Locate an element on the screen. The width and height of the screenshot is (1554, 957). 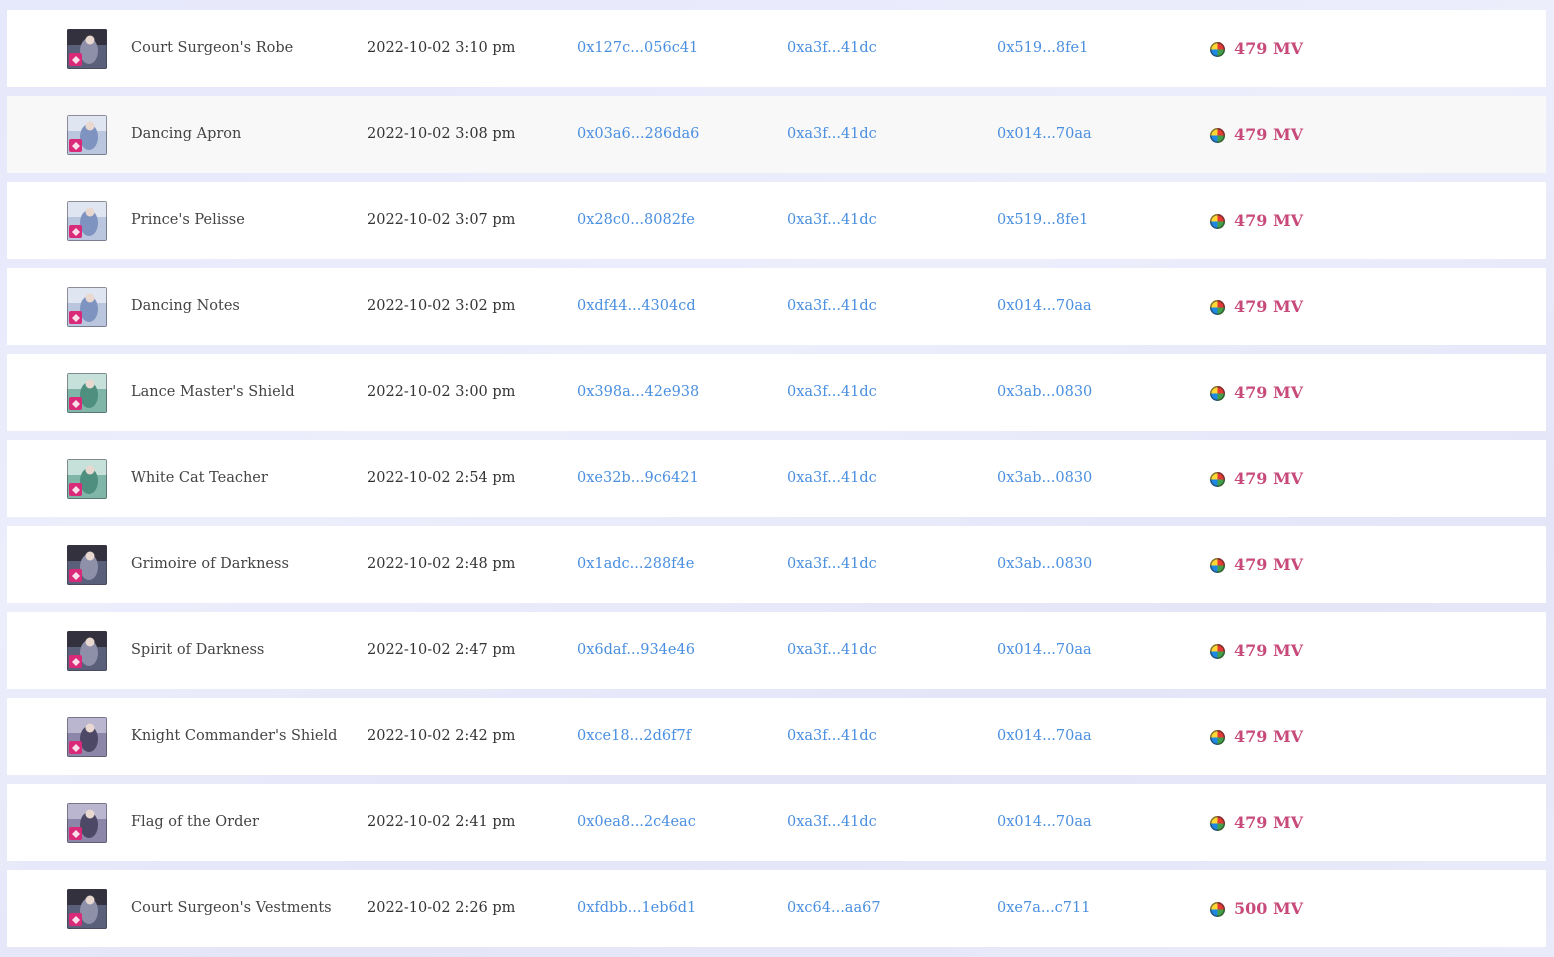
item-name: Grimoire of Darkness is located at coordinates (210, 564).